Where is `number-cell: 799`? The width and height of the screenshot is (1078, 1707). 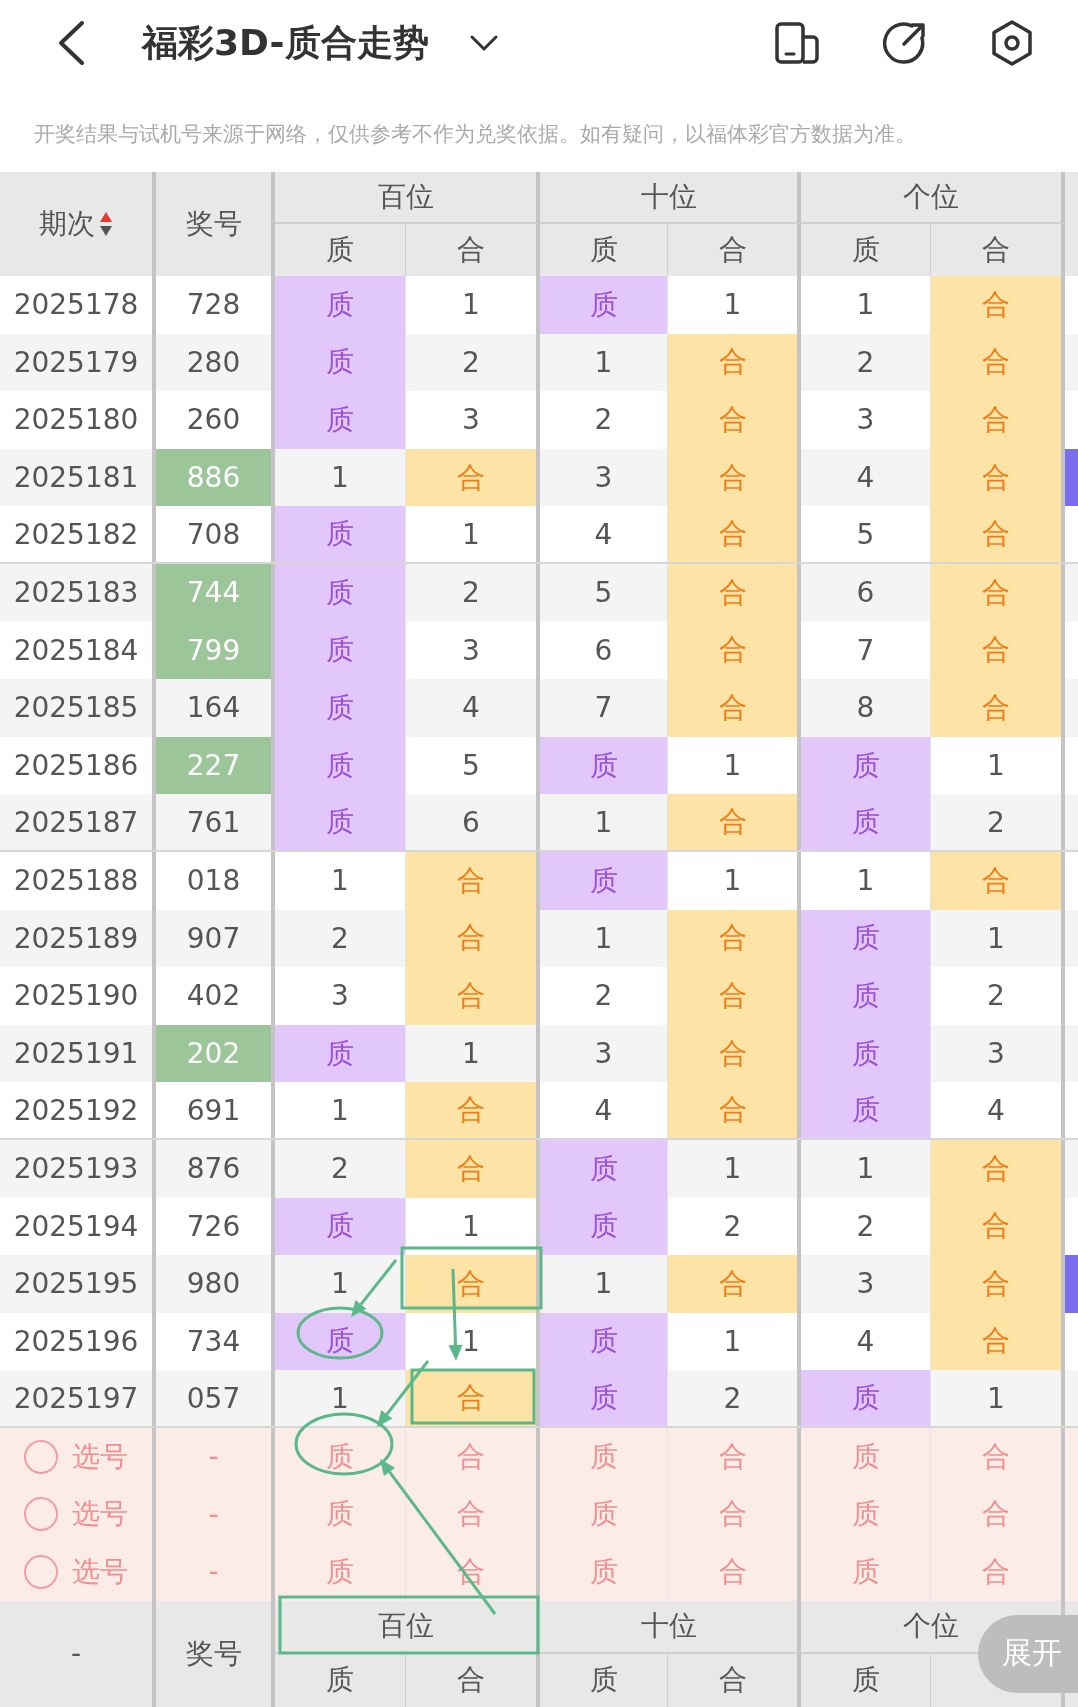 number-cell: 799 is located at coordinates (215, 650).